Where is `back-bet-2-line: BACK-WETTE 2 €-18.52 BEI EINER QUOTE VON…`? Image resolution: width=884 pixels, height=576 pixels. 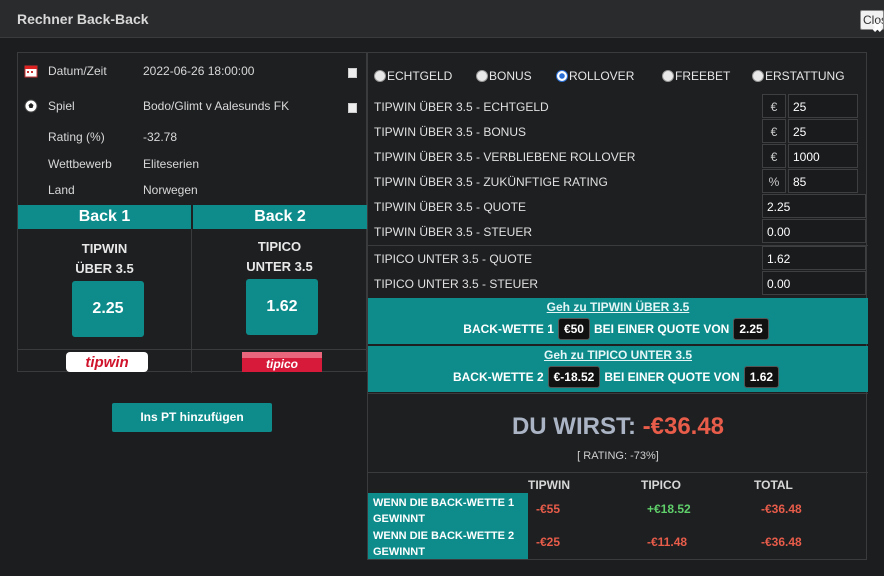
back-bet-2-line: BACK-WETTE 2 €-18.52 BEI EINER QUOTE VON… is located at coordinates (618, 377).